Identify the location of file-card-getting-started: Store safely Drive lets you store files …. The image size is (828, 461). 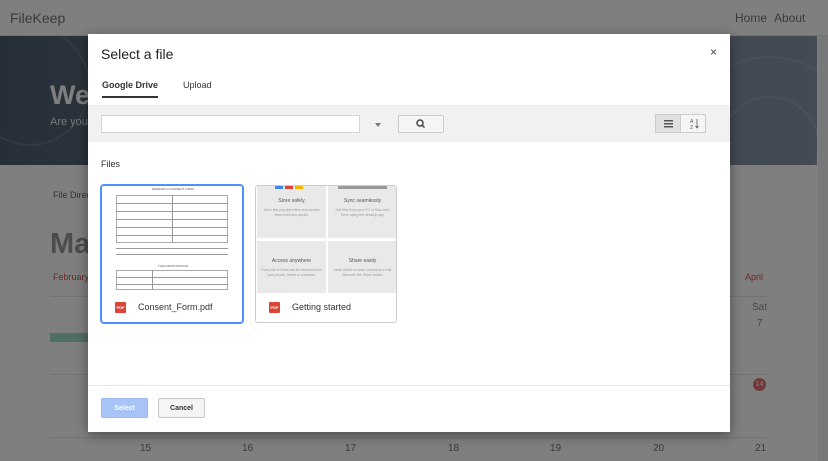
(326, 254).